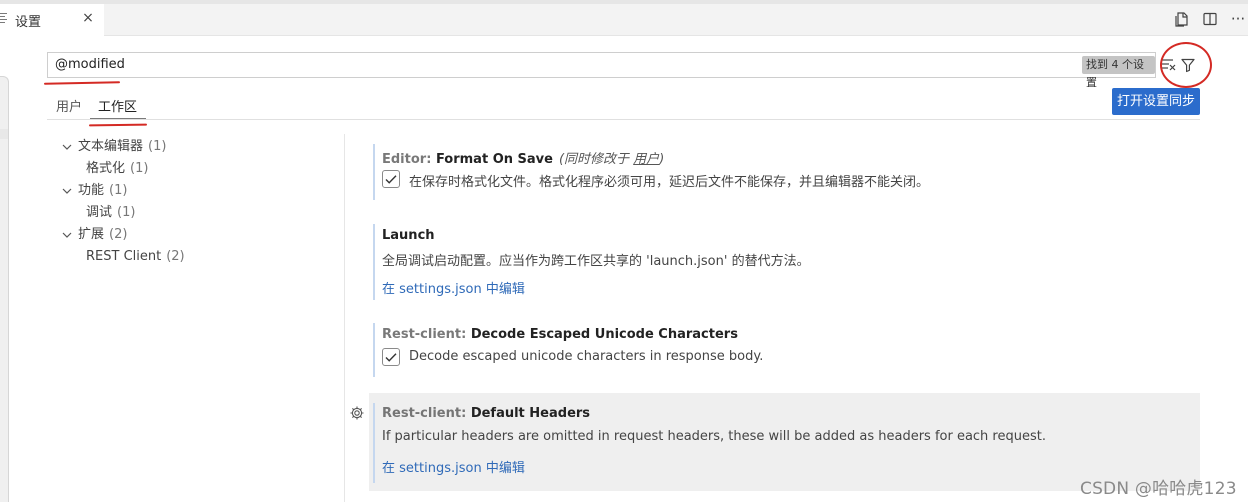 Image resolution: width=1248 pixels, height=502 pixels. I want to click on close-icon: ×, so click(88, 18).